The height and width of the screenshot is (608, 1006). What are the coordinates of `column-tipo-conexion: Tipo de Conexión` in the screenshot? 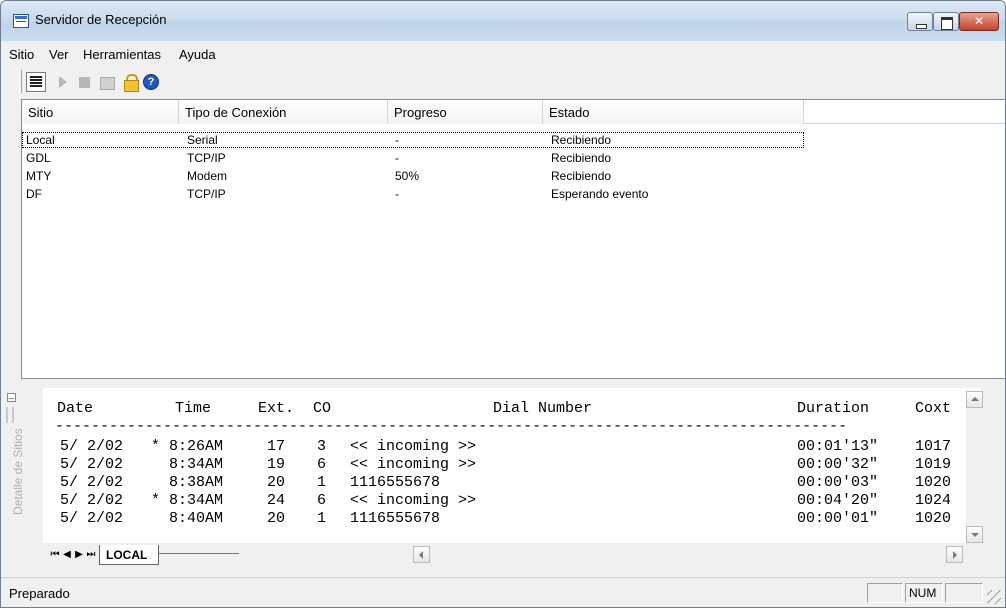 It's located at (283, 112).